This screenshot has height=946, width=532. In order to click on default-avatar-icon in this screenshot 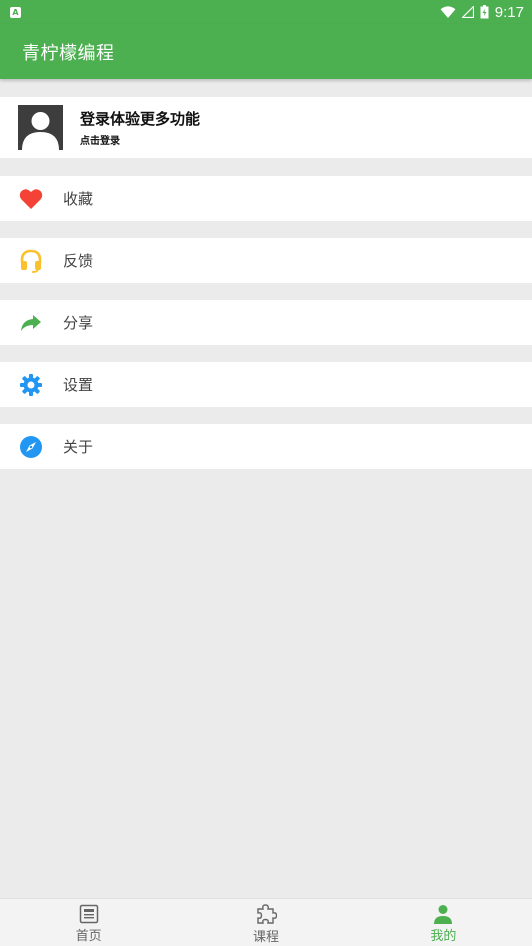, I will do `click(40, 127)`.